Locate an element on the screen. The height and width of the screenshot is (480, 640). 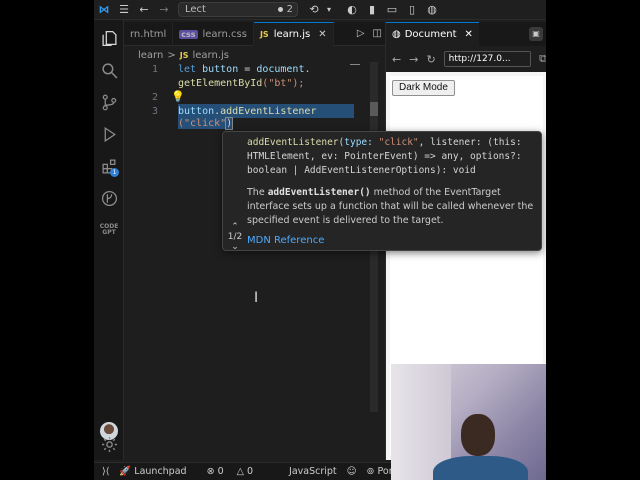
code-line: let button = document. is located at coordinates (244, 69).